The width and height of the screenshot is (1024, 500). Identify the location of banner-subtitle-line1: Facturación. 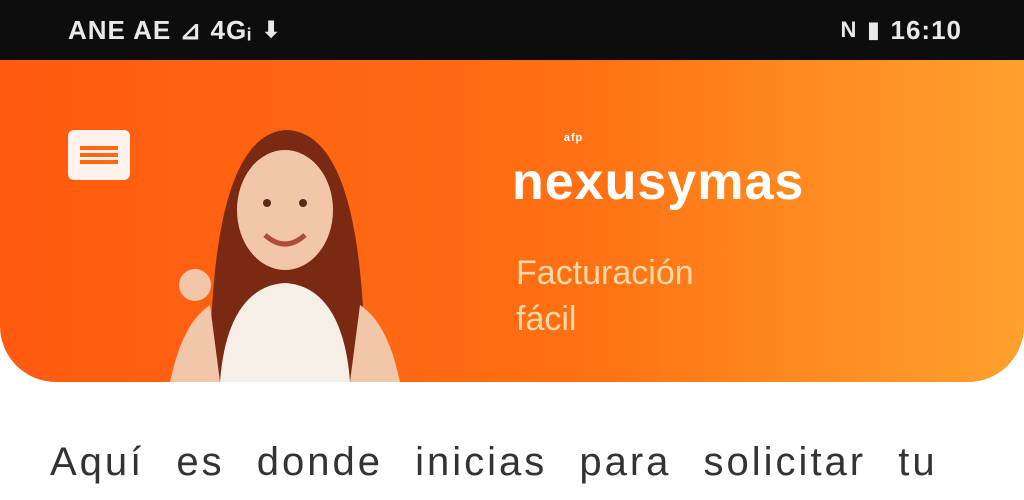
(605, 273).